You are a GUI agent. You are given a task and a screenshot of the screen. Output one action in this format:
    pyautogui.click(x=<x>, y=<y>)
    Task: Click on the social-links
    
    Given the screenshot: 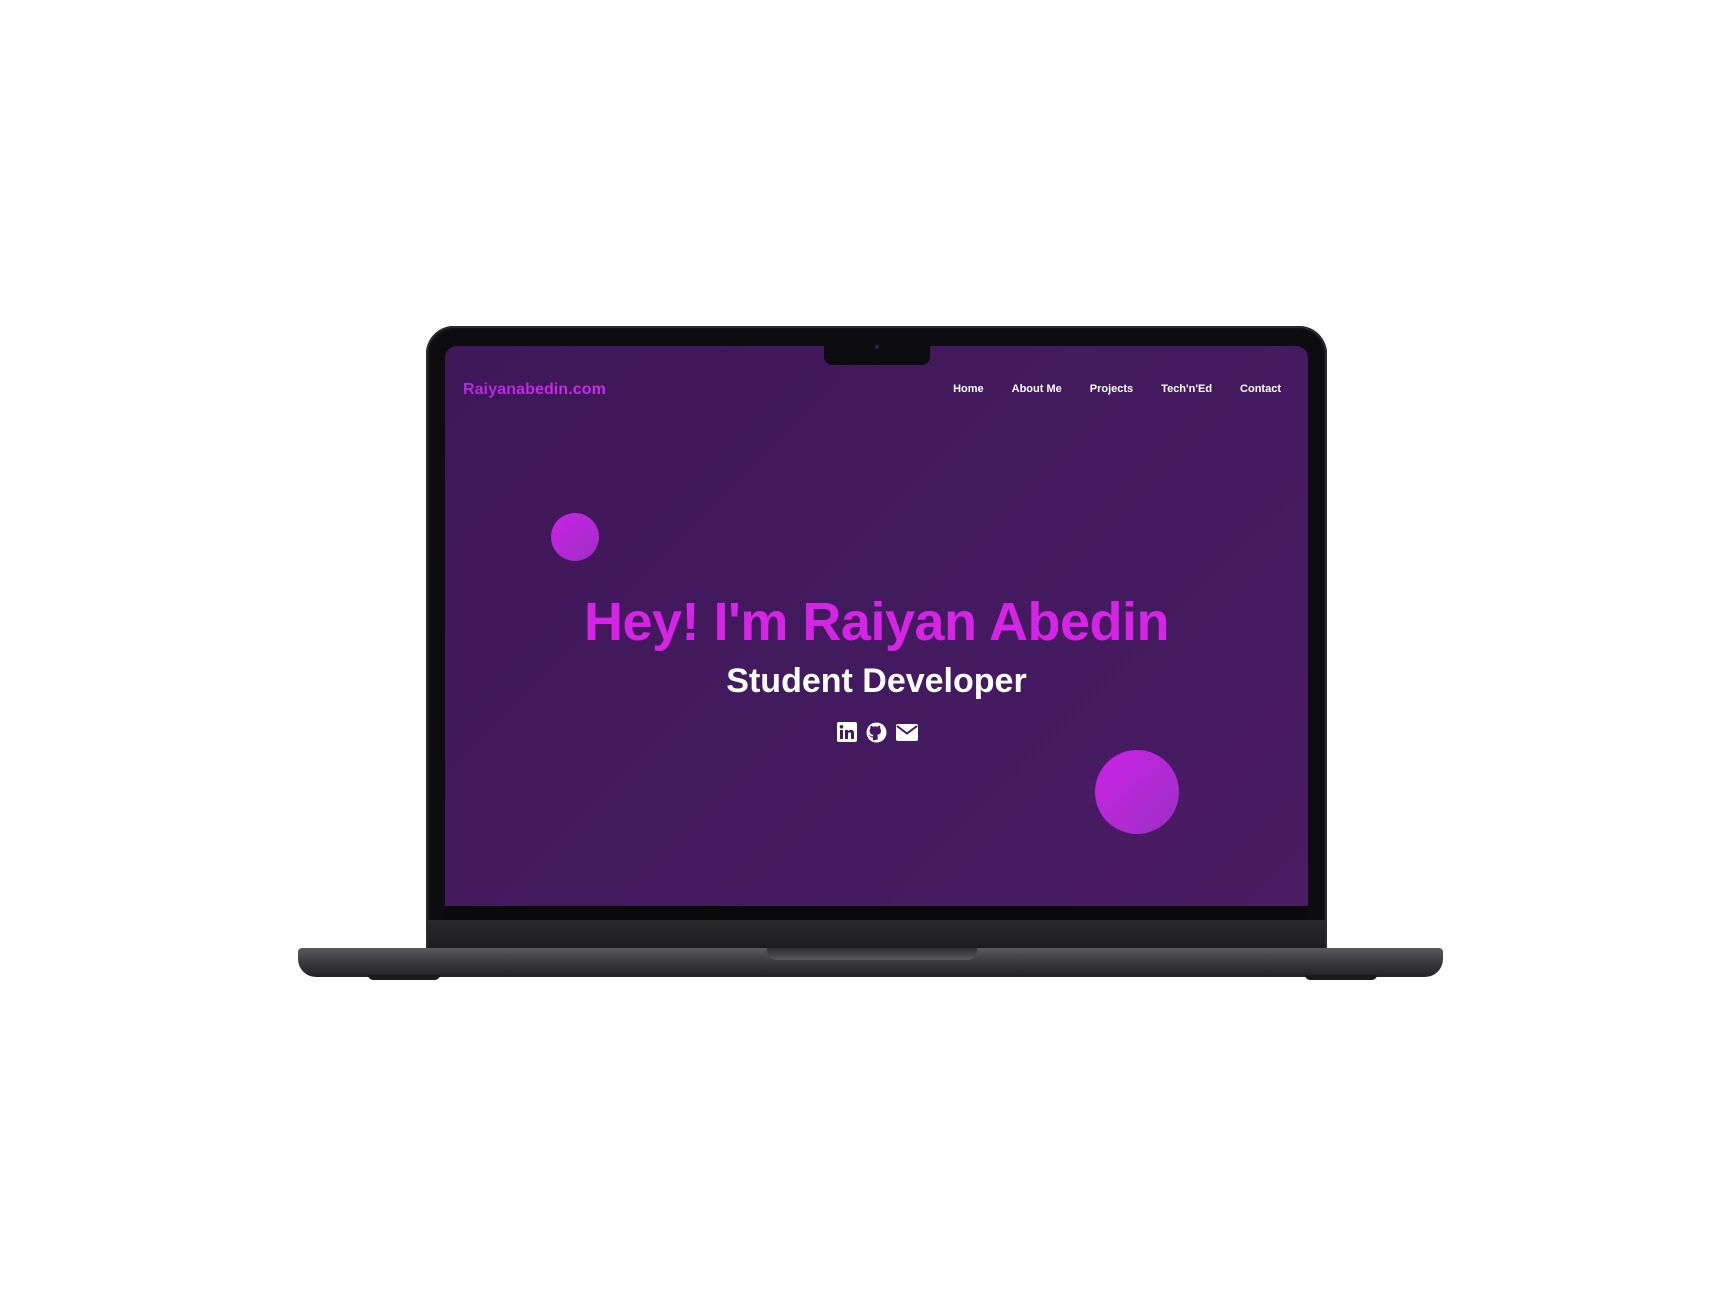 What is the action you would take?
    pyautogui.click(x=876, y=732)
    